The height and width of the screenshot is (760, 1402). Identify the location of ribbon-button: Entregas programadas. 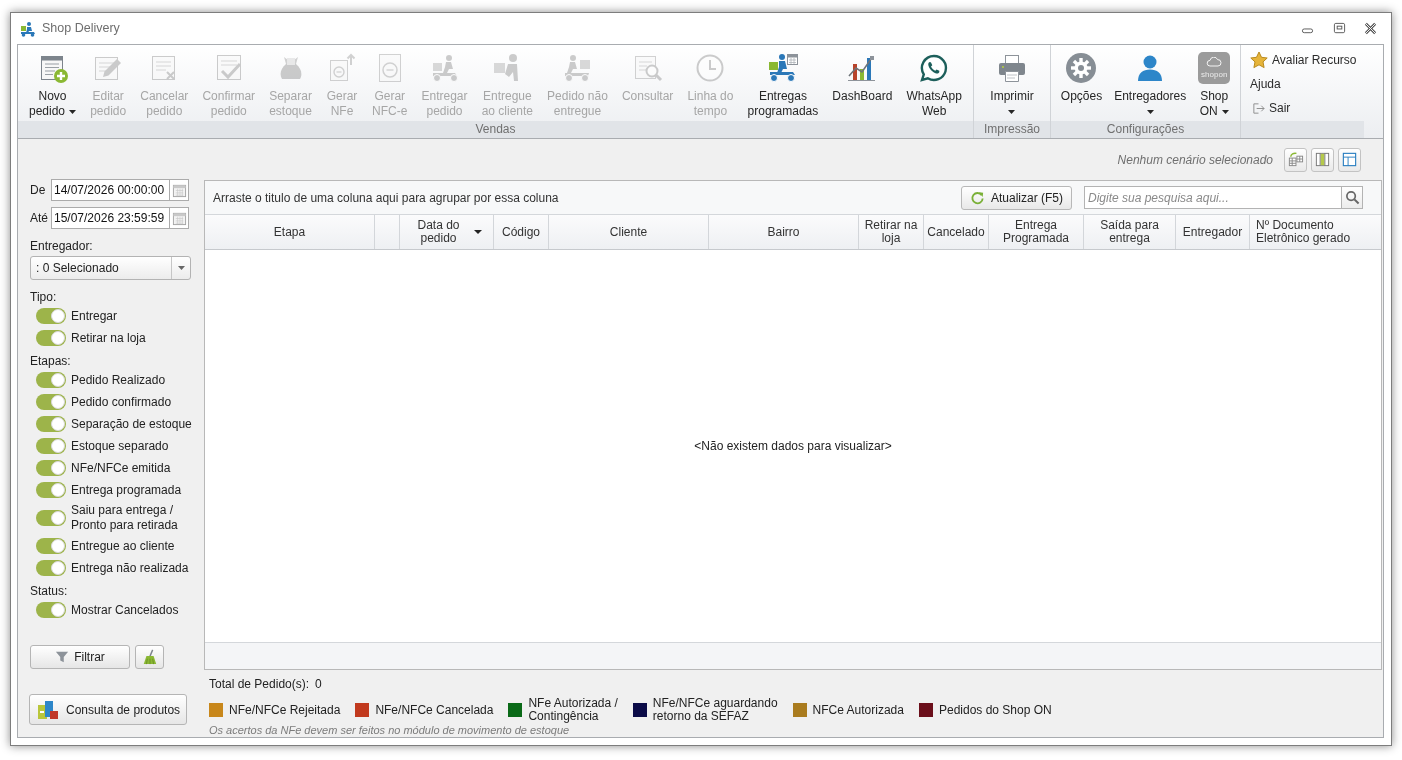
(783, 85).